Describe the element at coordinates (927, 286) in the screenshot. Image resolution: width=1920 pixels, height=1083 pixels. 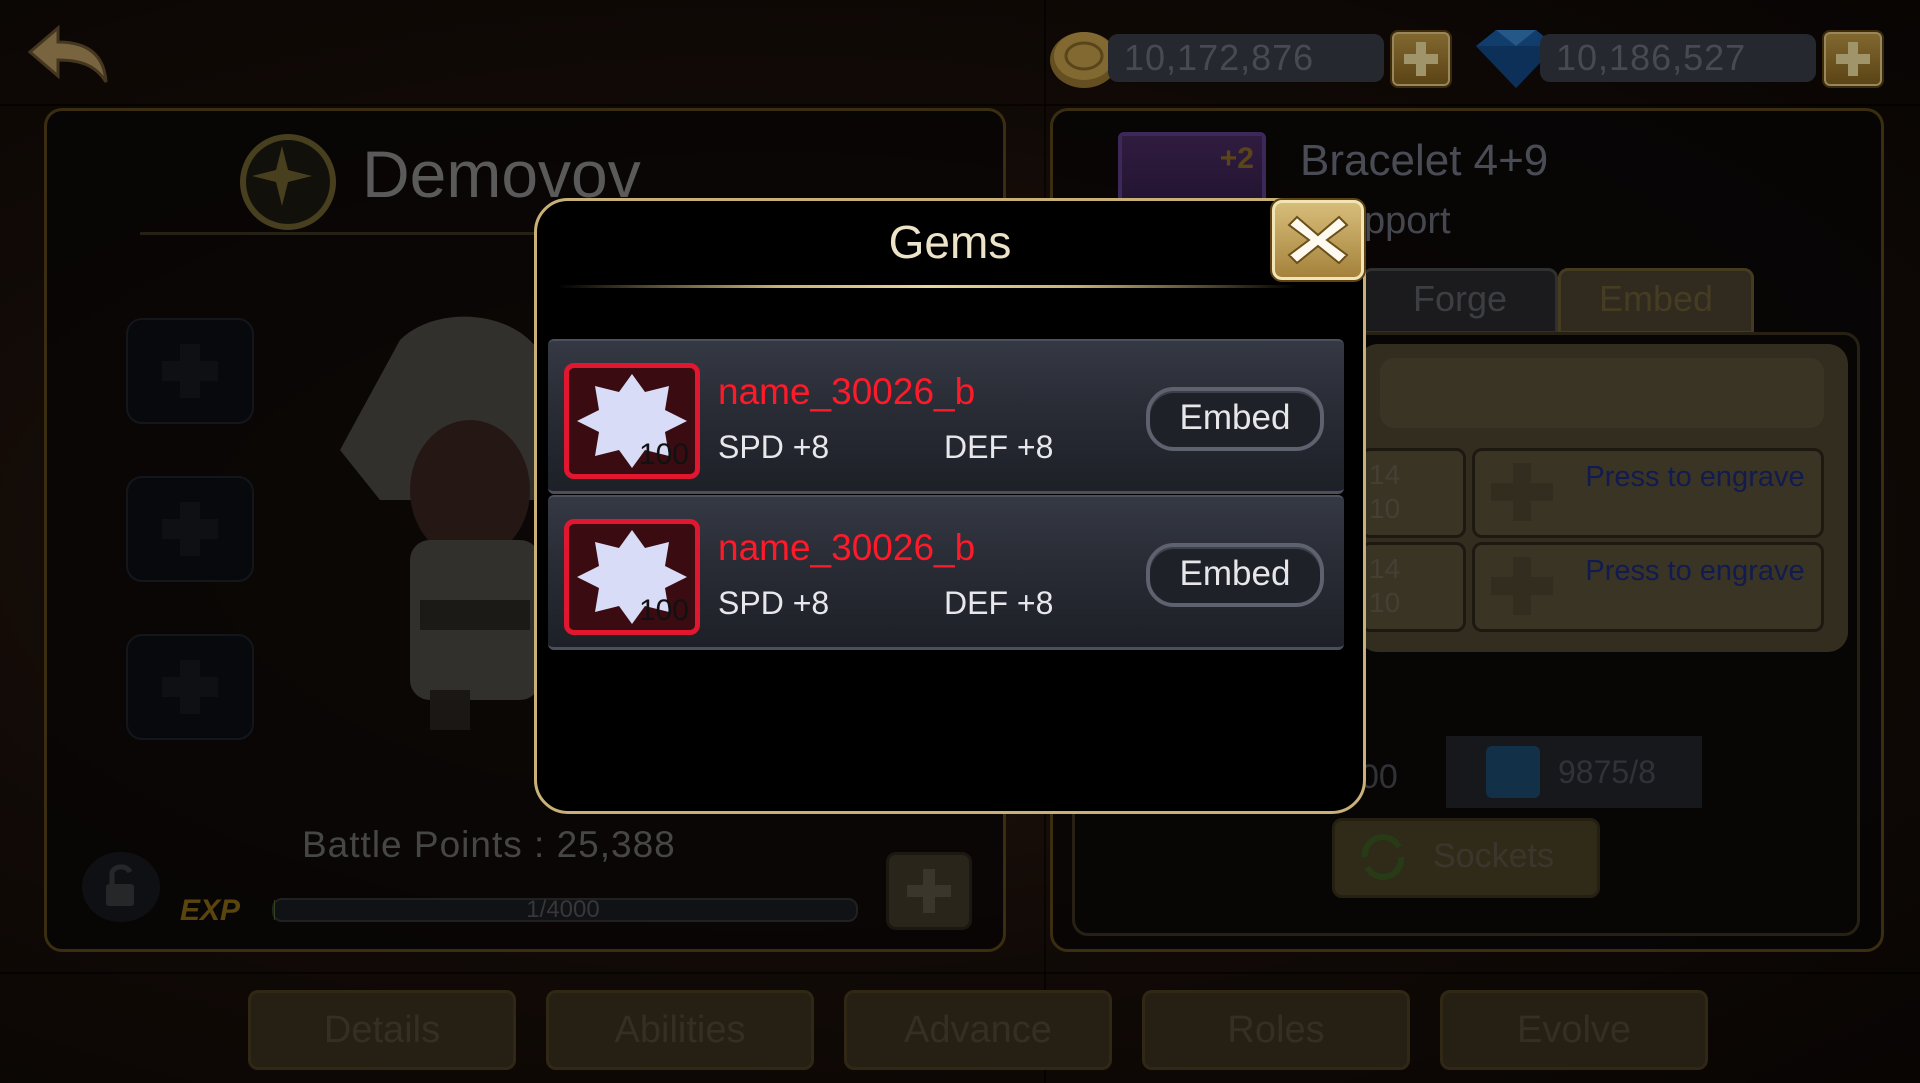
I see `modal-divider` at that location.